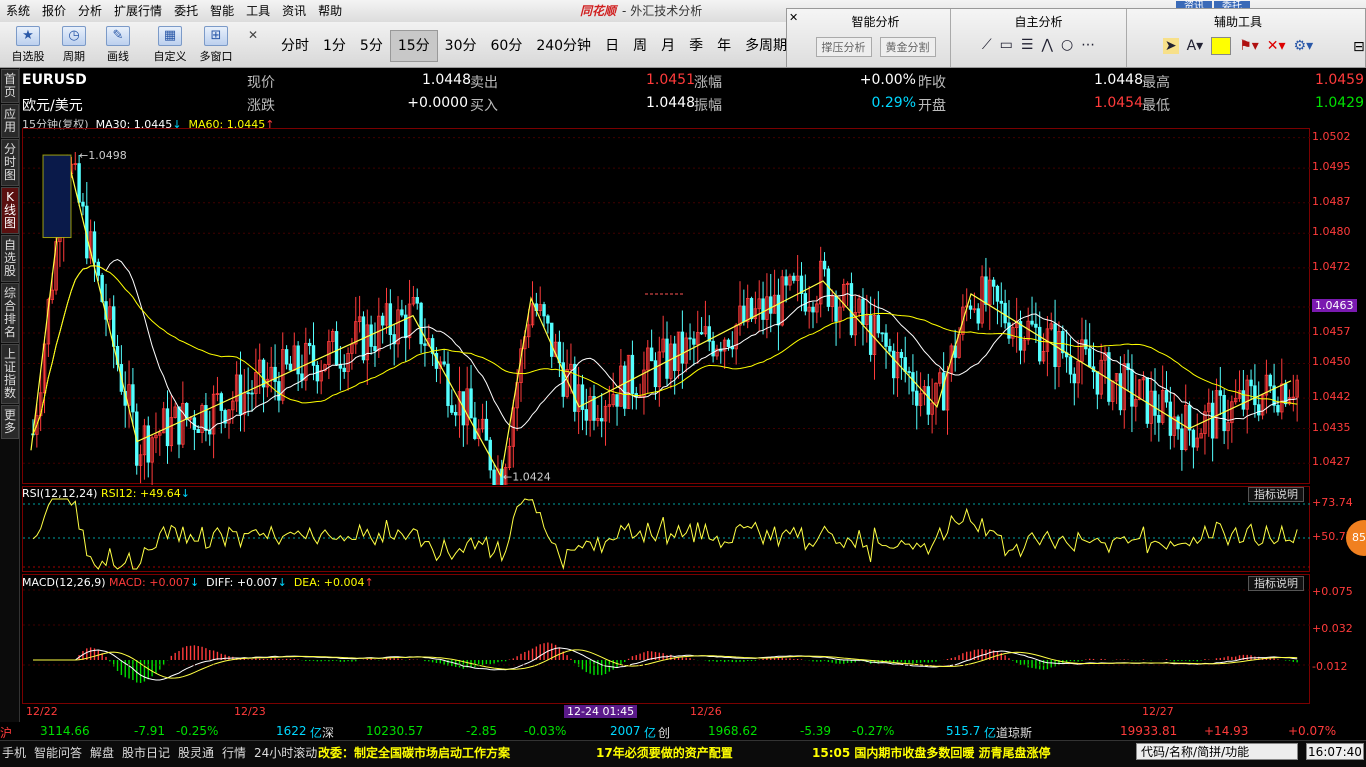 Image resolution: width=1366 pixels, height=767 pixels. I want to click on ticker-item: 2007, so click(625, 731).